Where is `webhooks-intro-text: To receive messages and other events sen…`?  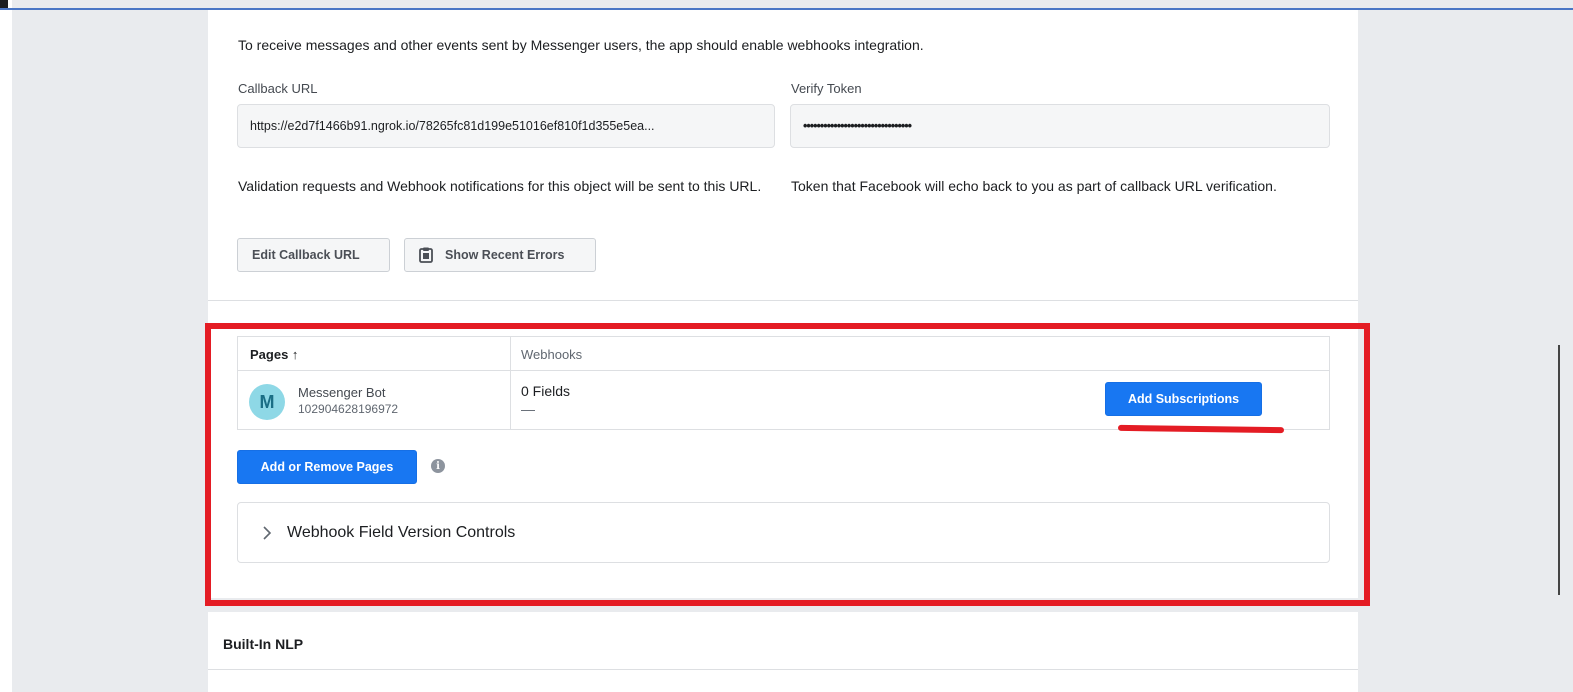 webhooks-intro-text: To receive messages and other events sen… is located at coordinates (581, 45).